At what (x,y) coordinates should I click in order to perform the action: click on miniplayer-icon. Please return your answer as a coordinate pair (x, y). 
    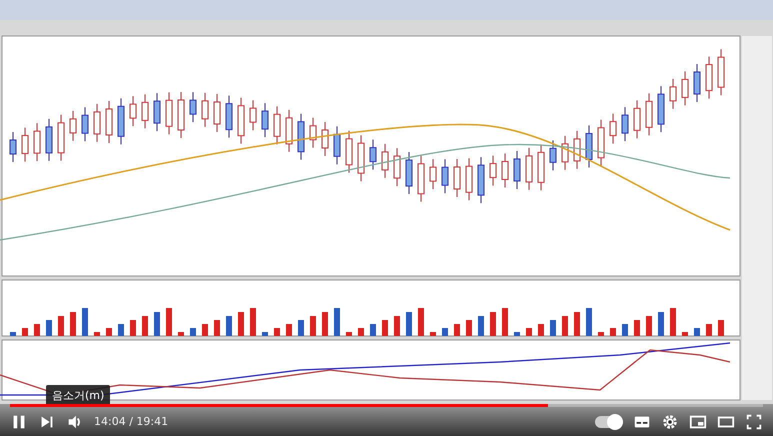
    Looking at the image, I should click on (698, 421).